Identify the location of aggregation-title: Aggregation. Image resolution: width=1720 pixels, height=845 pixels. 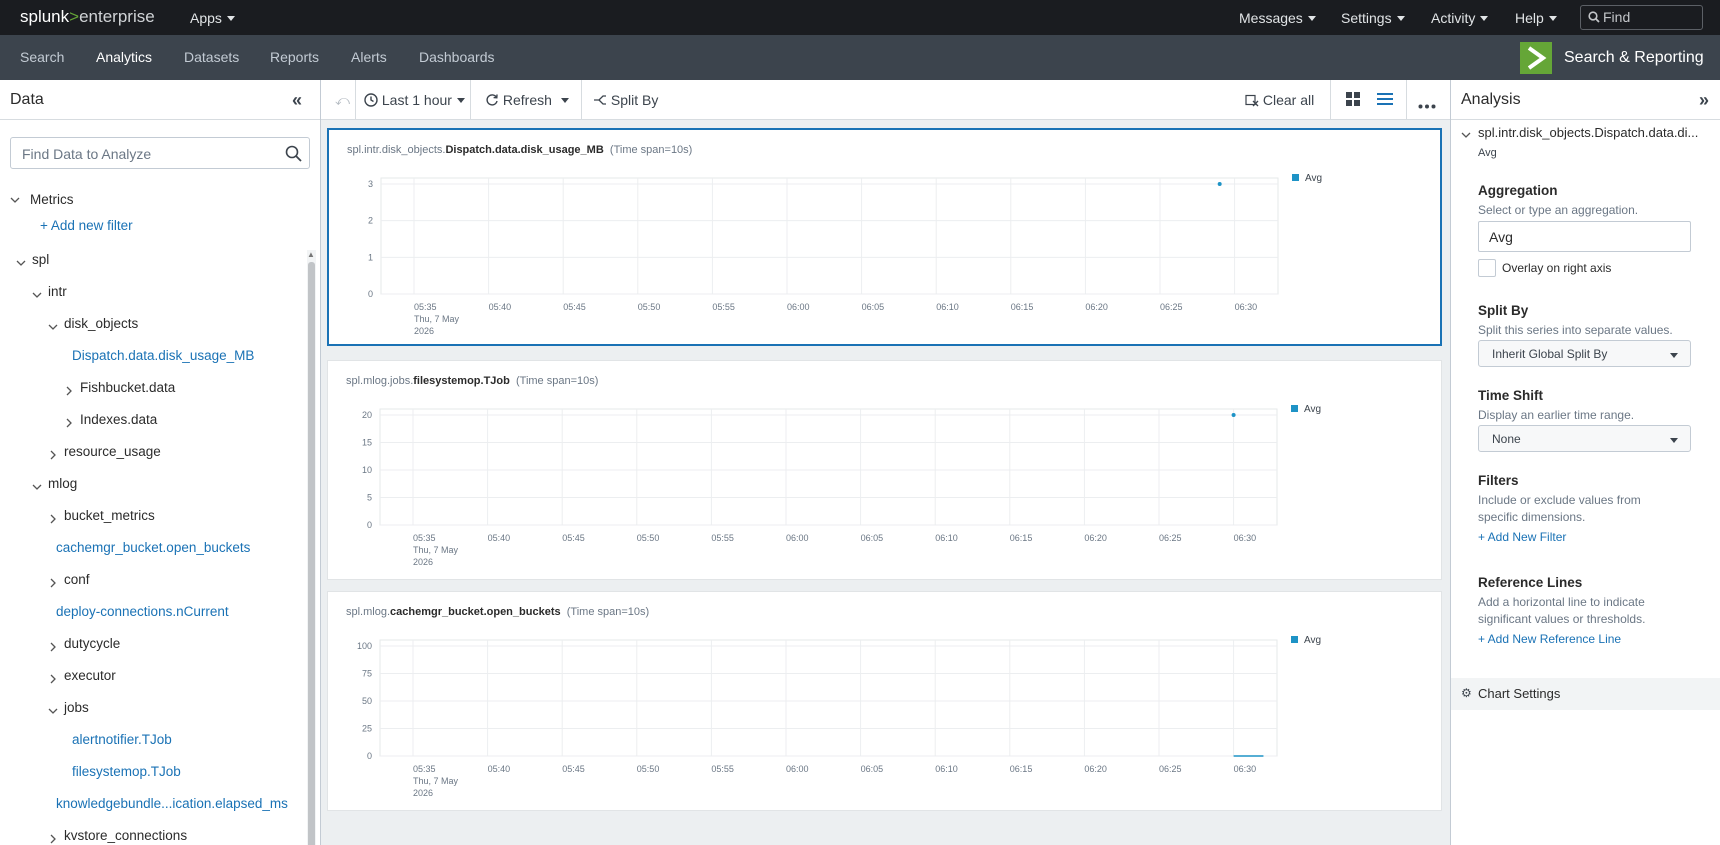
(1518, 190).